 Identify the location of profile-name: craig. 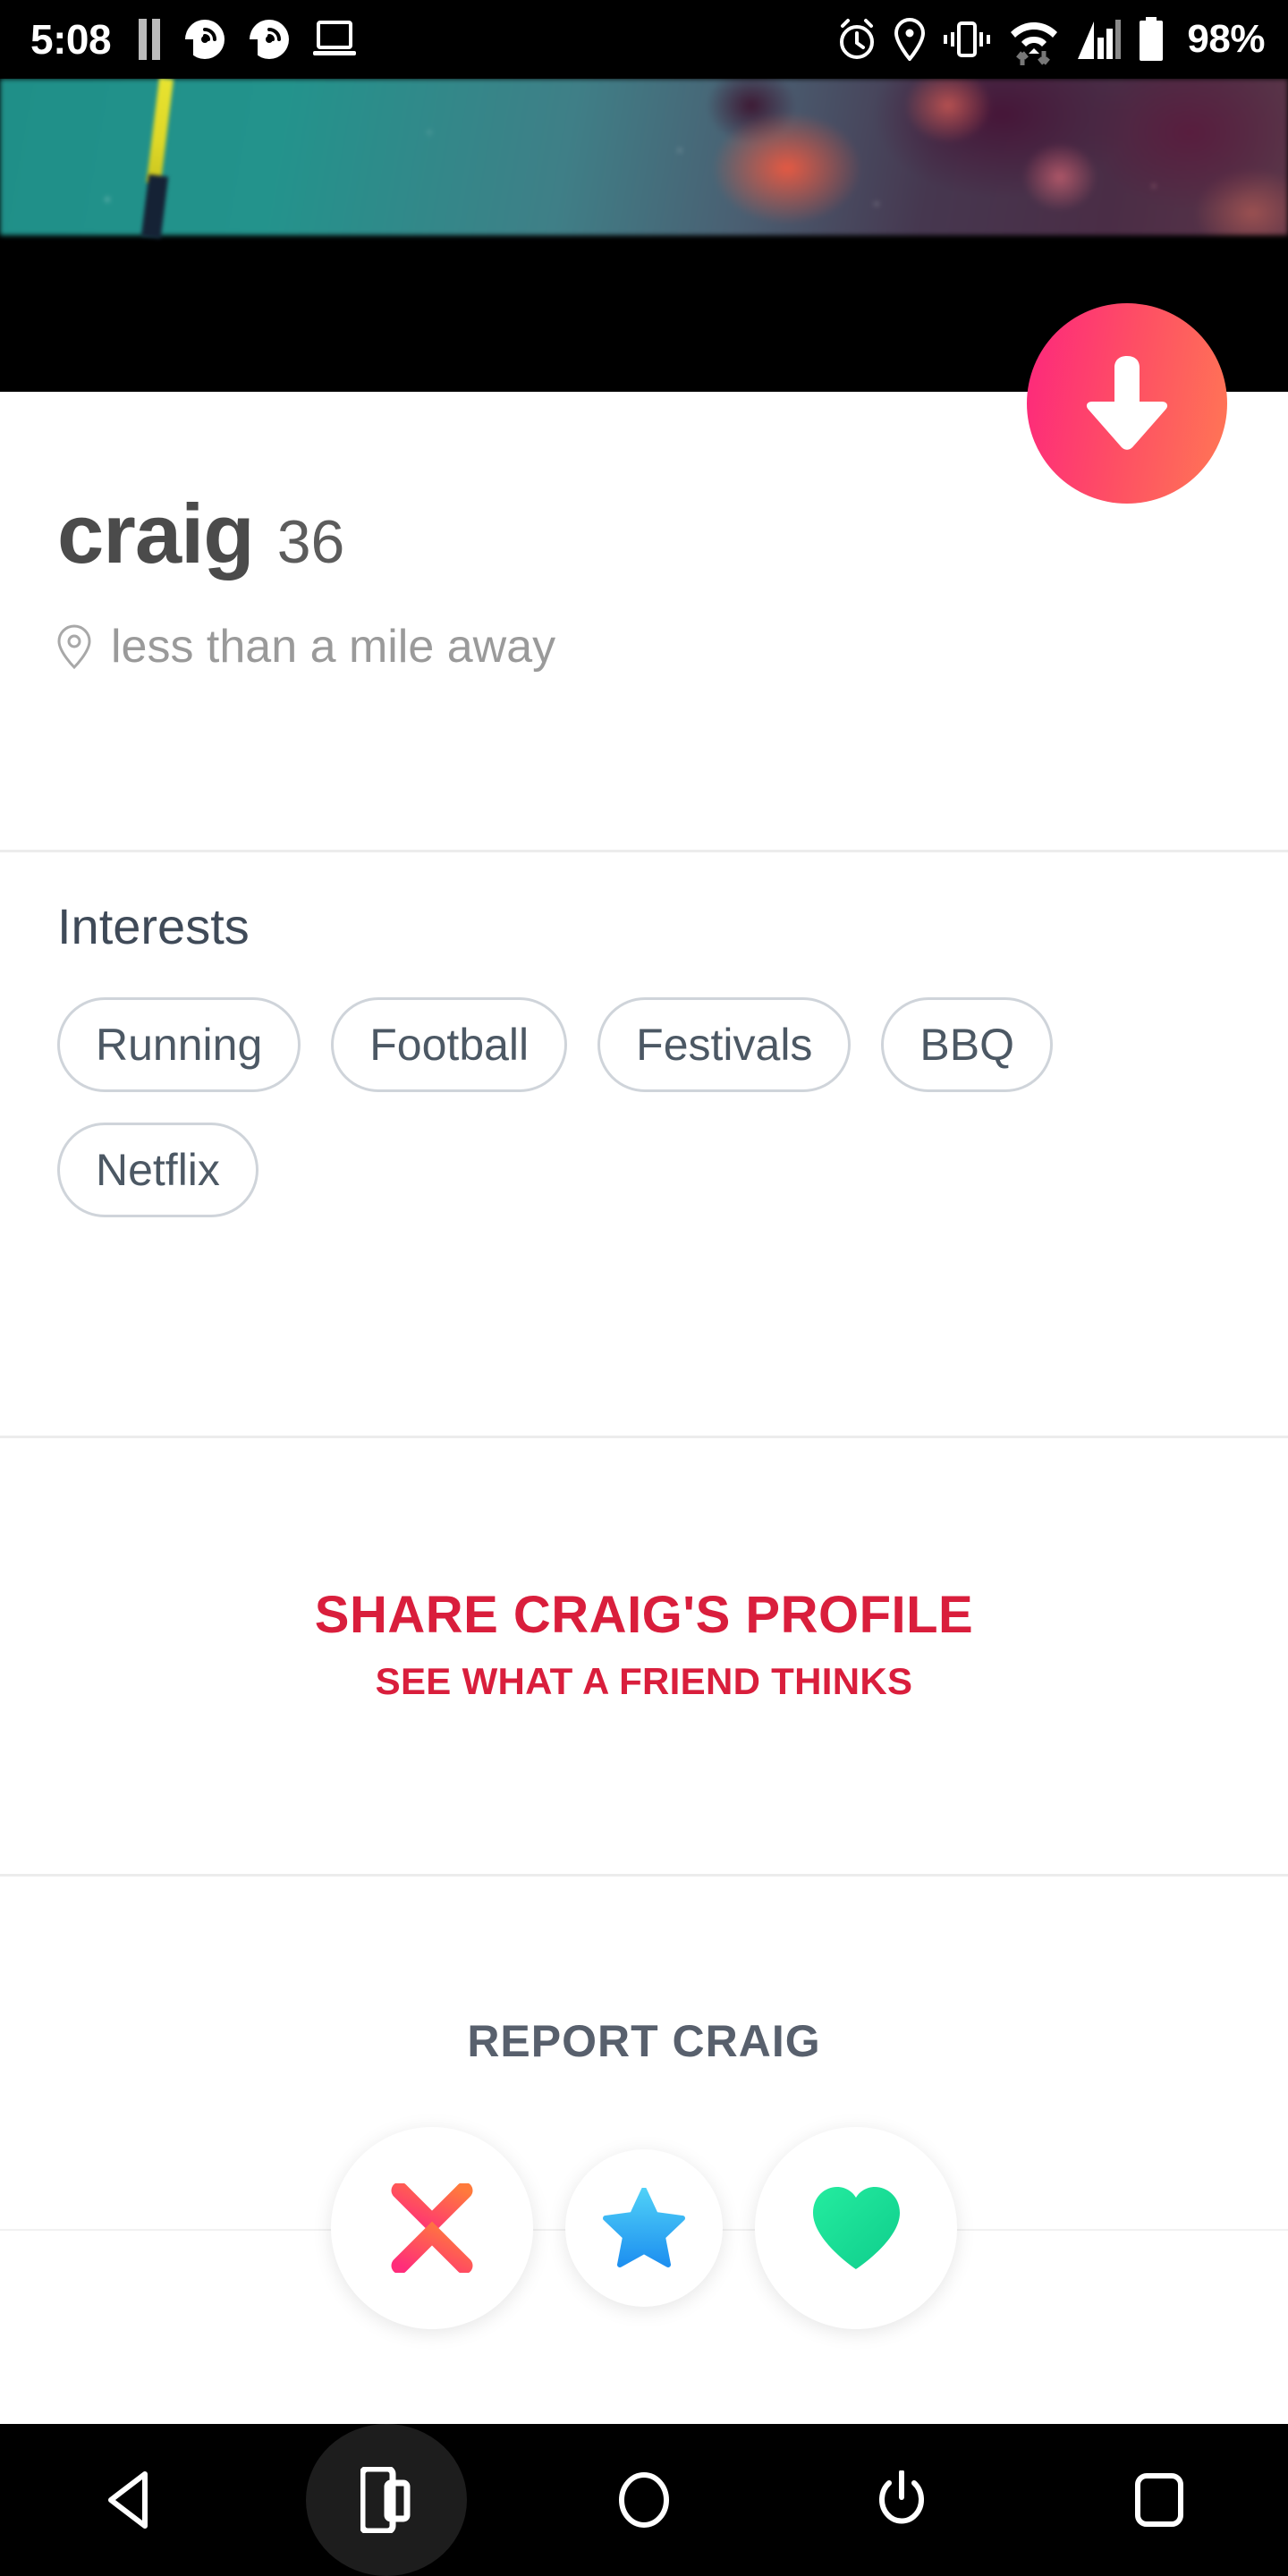
(156, 533).